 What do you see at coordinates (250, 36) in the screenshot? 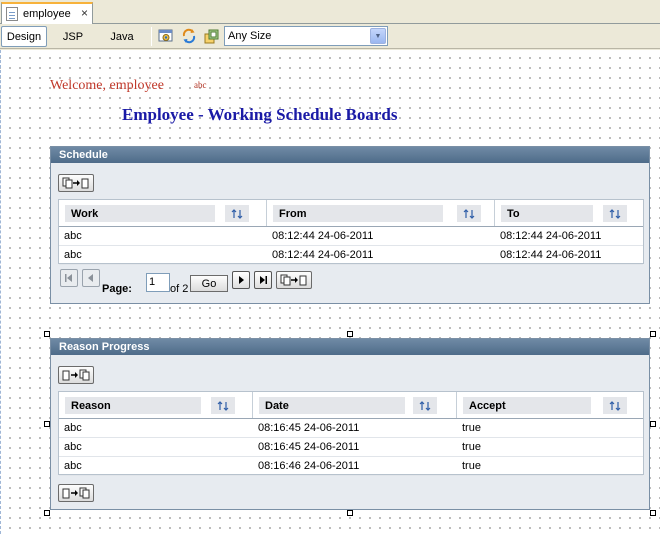
I see `page-size-value: Any Size` at bounding box center [250, 36].